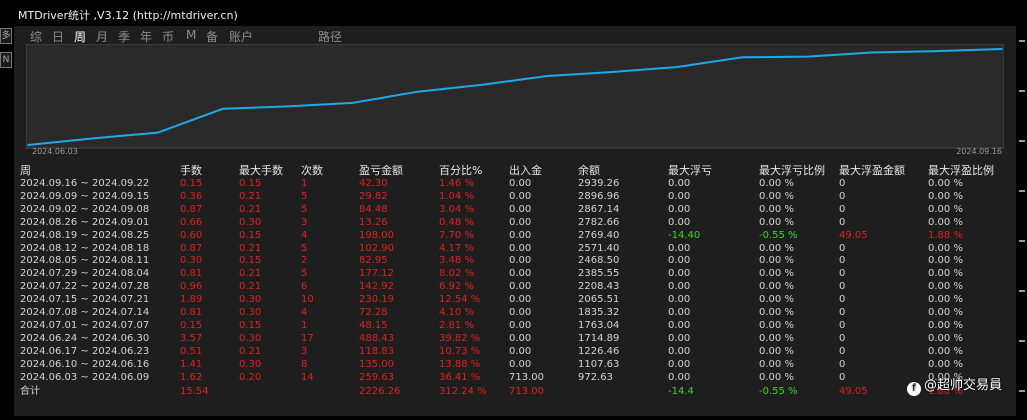  What do you see at coordinates (241, 36) in the screenshot?
I see `tab-account: 账户` at bounding box center [241, 36].